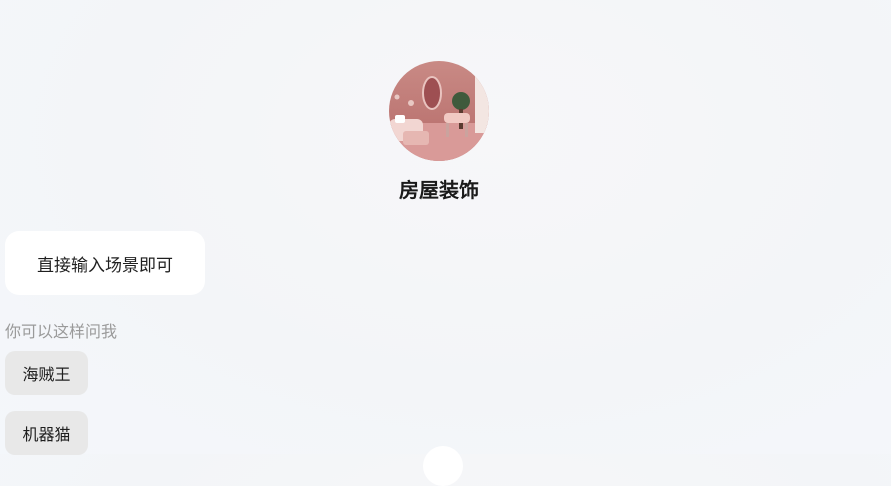  What do you see at coordinates (439, 190) in the screenshot?
I see `bot-name: 房屋装饰` at bounding box center [439, 190].